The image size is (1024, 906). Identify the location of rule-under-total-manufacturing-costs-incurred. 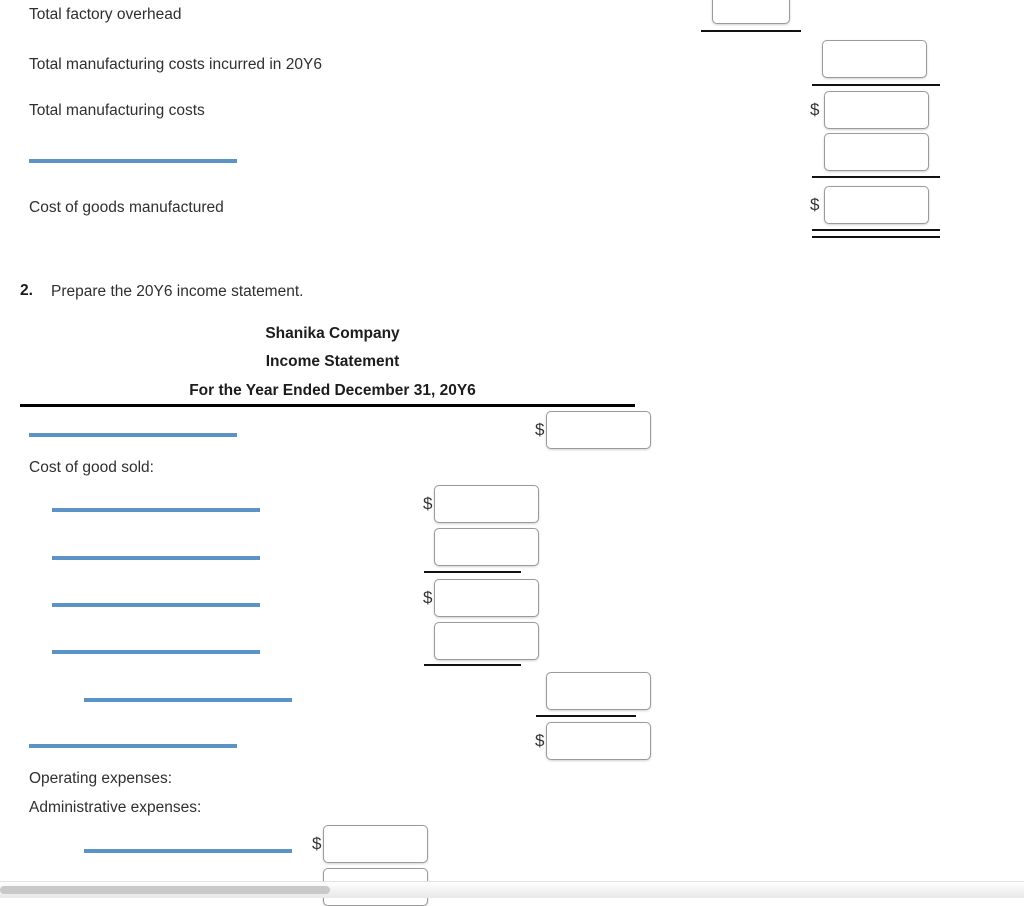
(876, 85).